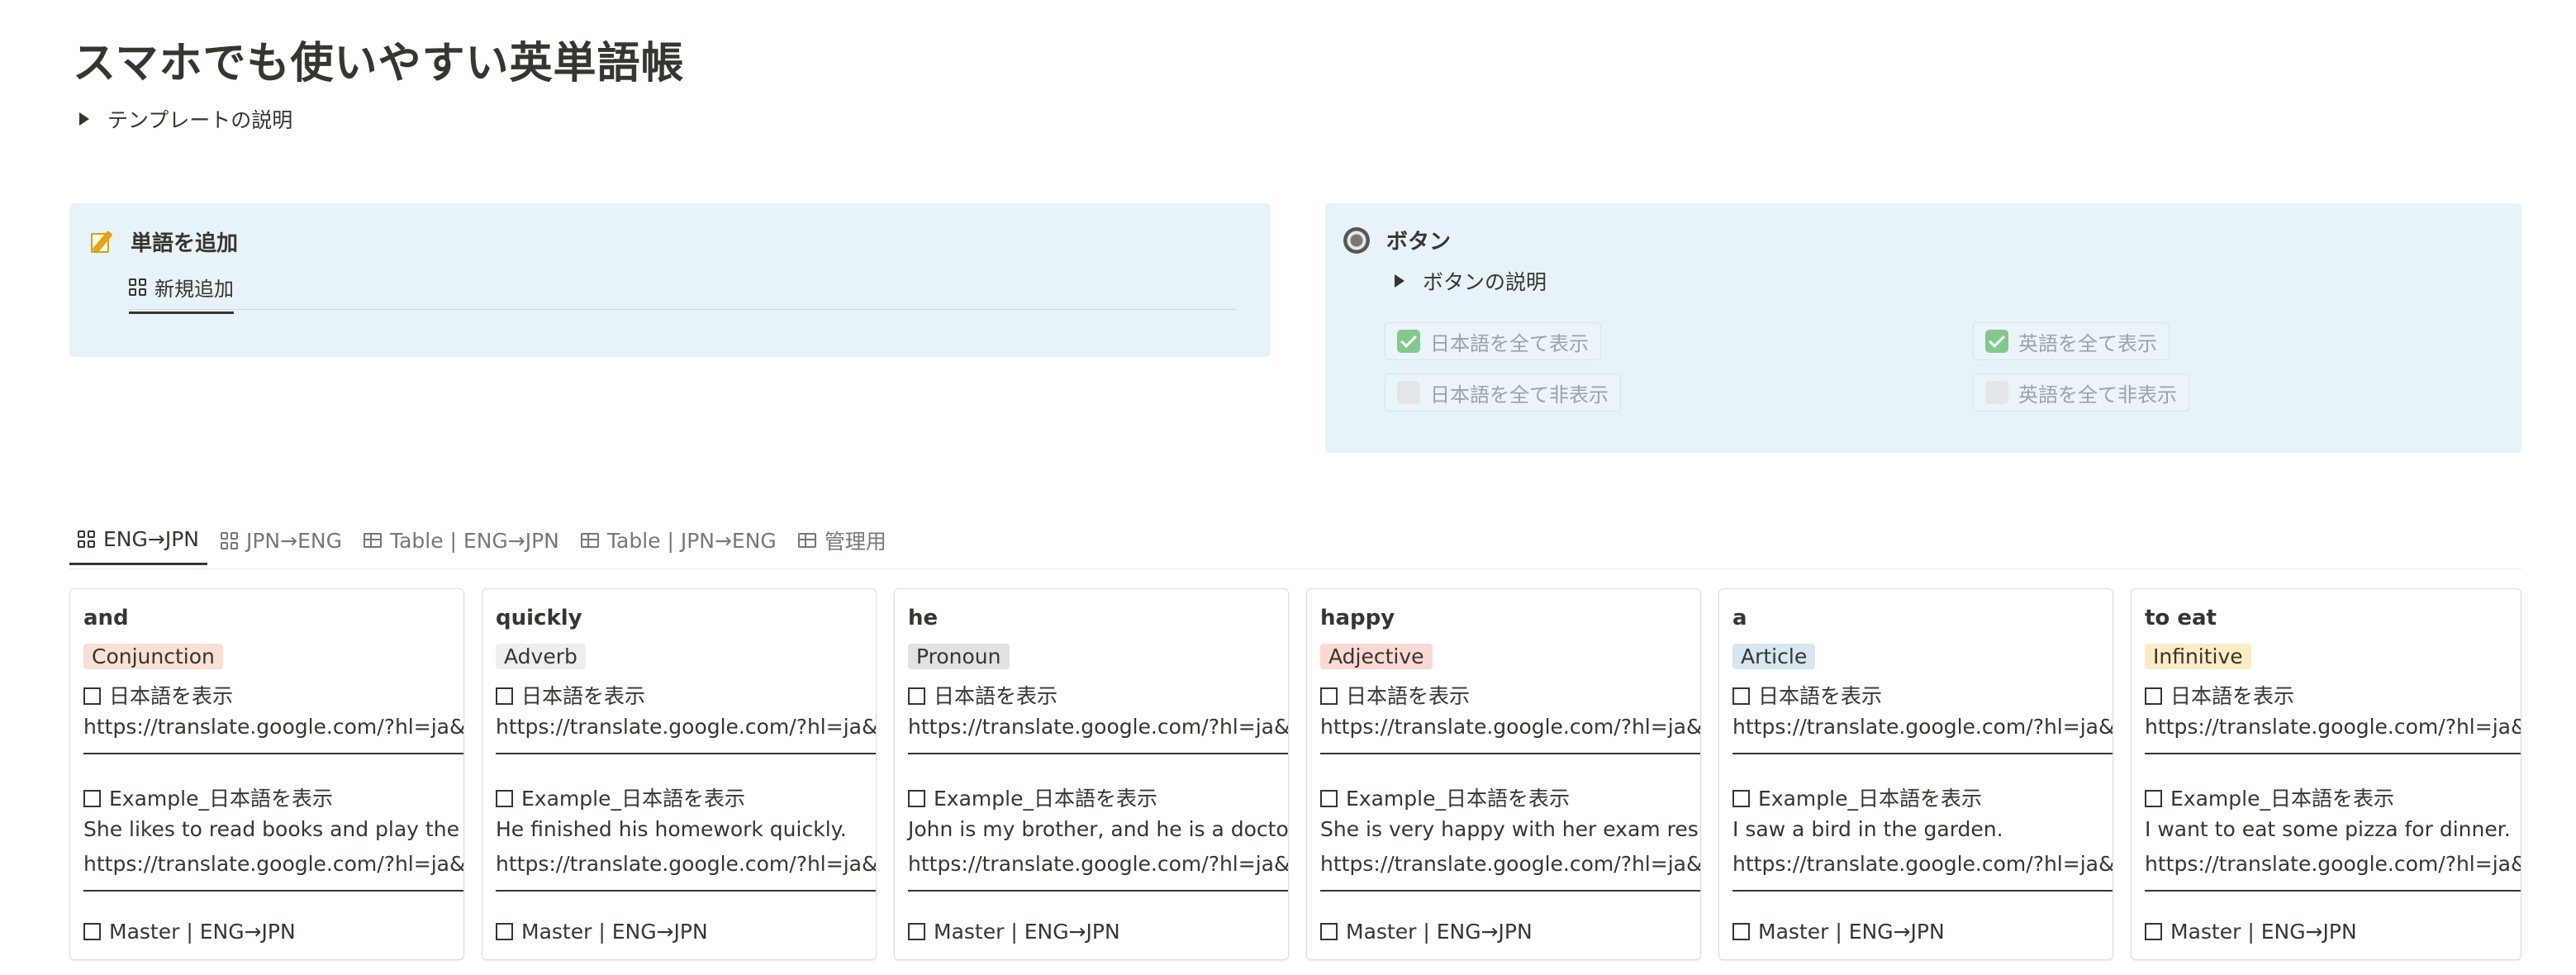 The width and height of the screenshot is (2576, 975). Describe the element at coordinates (151, 539) in the screenshot. I see `tab-label: ENG→JPN` at that location.